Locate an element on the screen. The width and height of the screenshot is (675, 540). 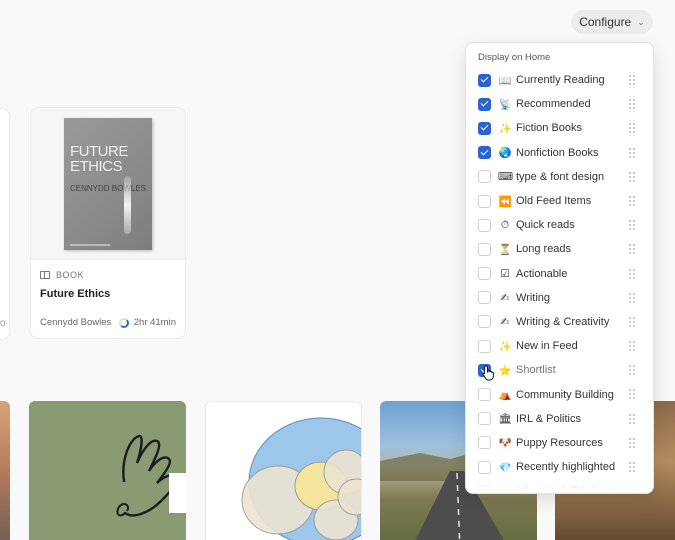
book-footer: Cennydd Bowles 2hr 41min is located at coordinates (108, 322).